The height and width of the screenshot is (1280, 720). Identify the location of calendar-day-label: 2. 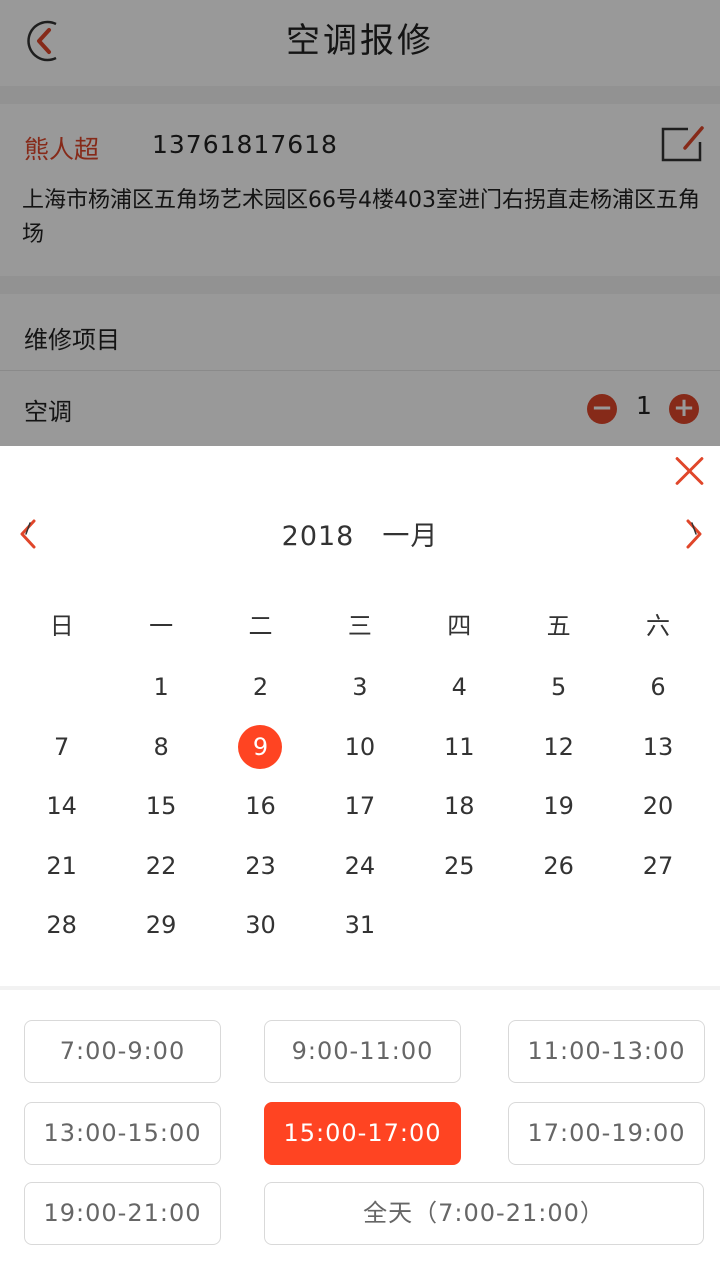
(260, 687).